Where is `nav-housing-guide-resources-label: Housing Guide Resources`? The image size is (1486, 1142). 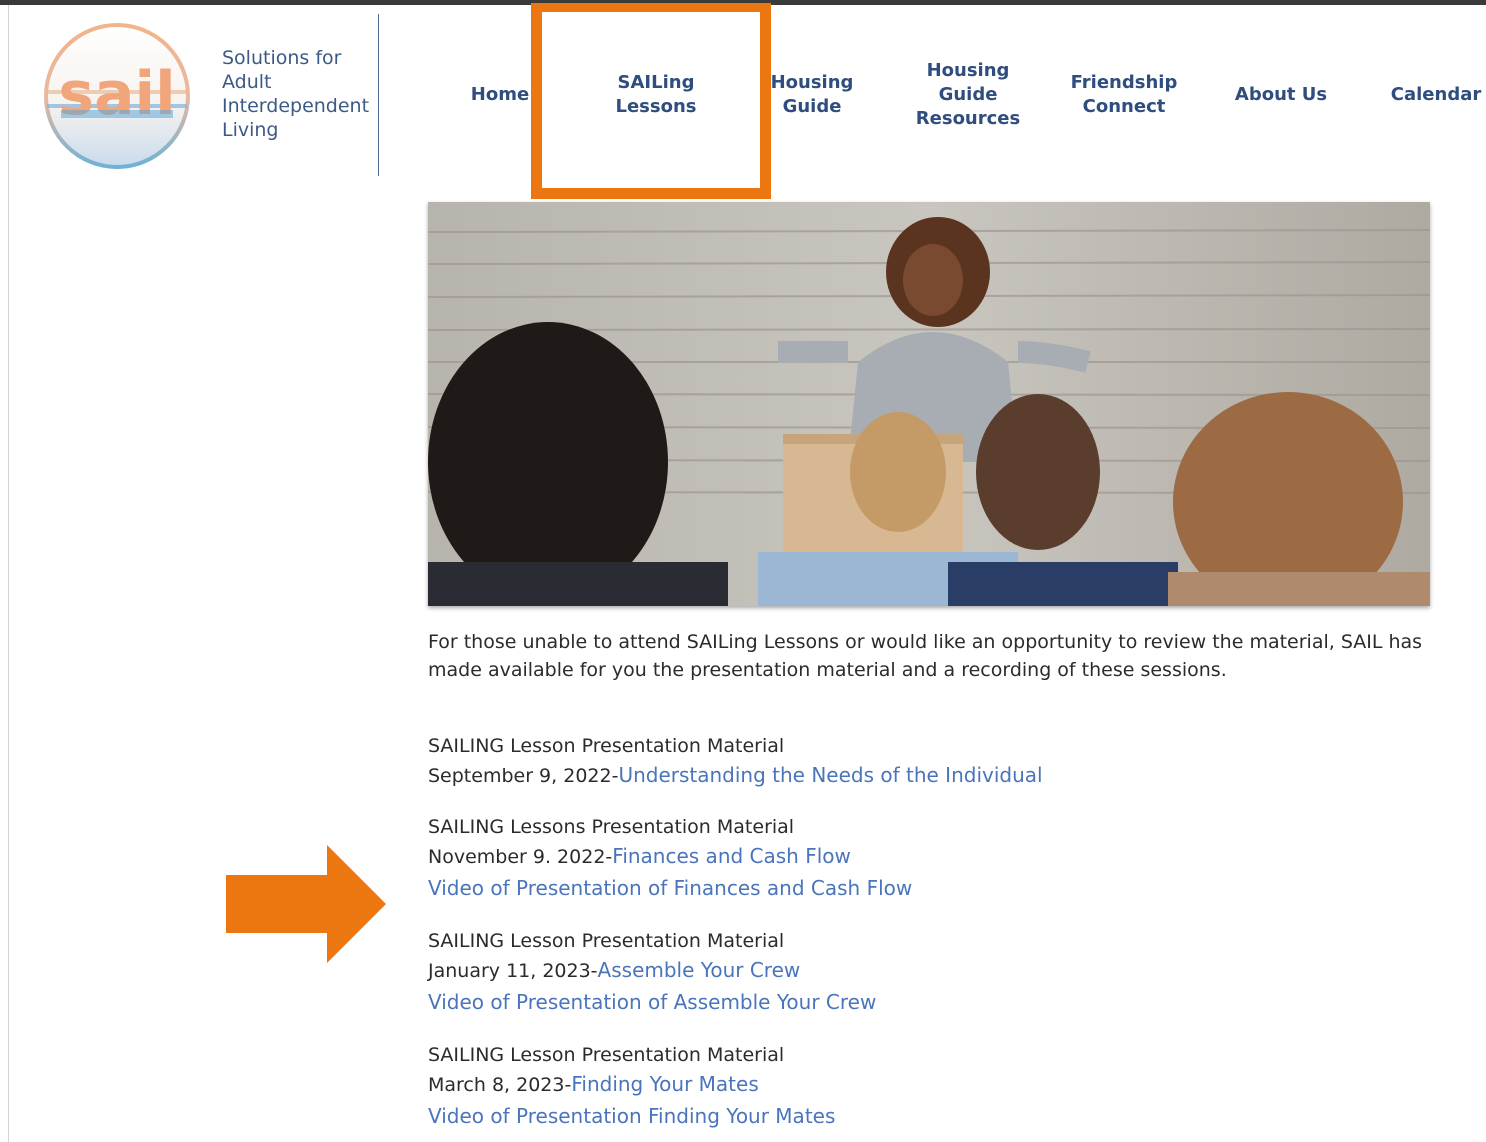 nav-housing-guide-resources-label: Housing Guide Resources is located at coordinates (968, 94).